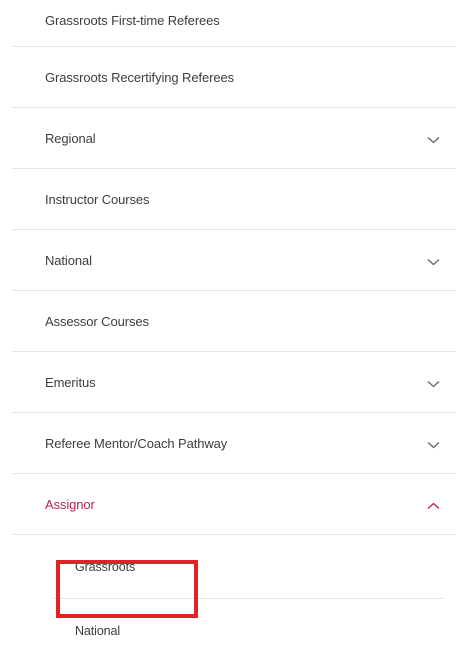  Describe the element at coordinates (70, 504) in the screenshot. I see `menu-item-label: Assignor` at that location.